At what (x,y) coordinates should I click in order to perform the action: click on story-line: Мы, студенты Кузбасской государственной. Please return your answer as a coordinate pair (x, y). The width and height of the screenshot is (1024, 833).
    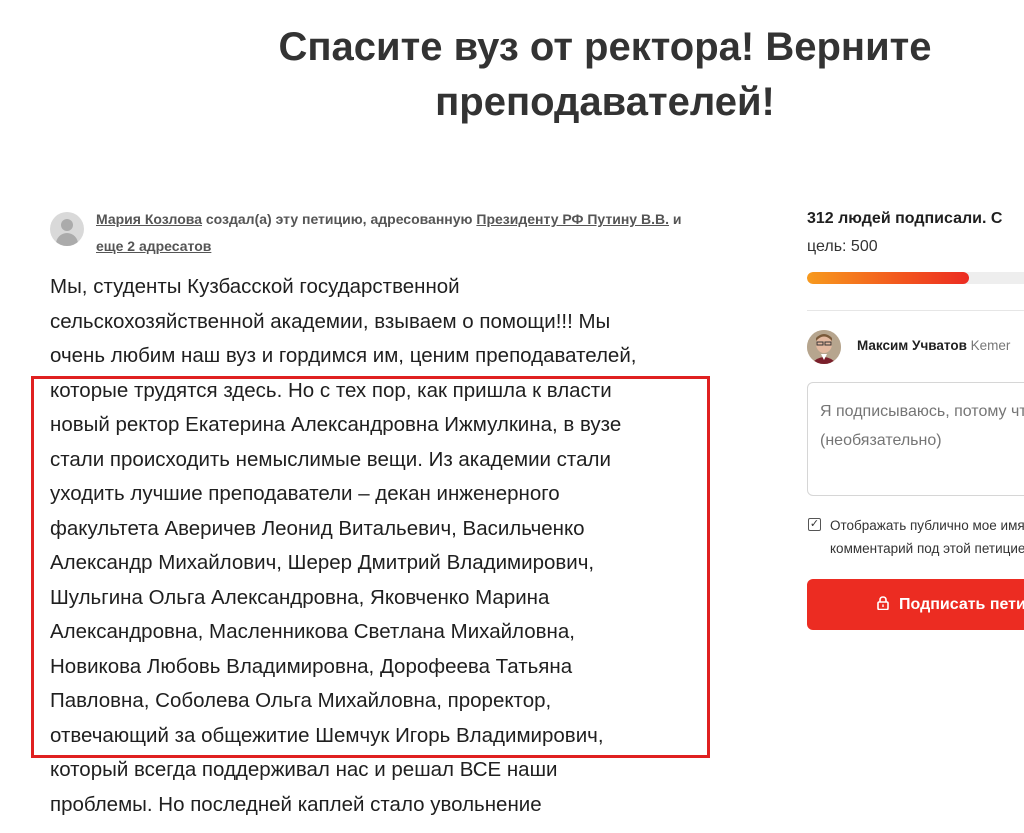
    Looking at the image, I should click on (255, 286).